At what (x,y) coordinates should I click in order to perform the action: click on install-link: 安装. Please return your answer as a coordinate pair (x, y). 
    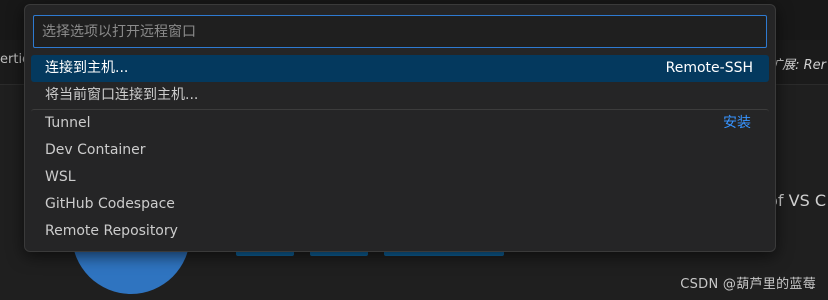
    Looking at the image, I should click on (737, 123).